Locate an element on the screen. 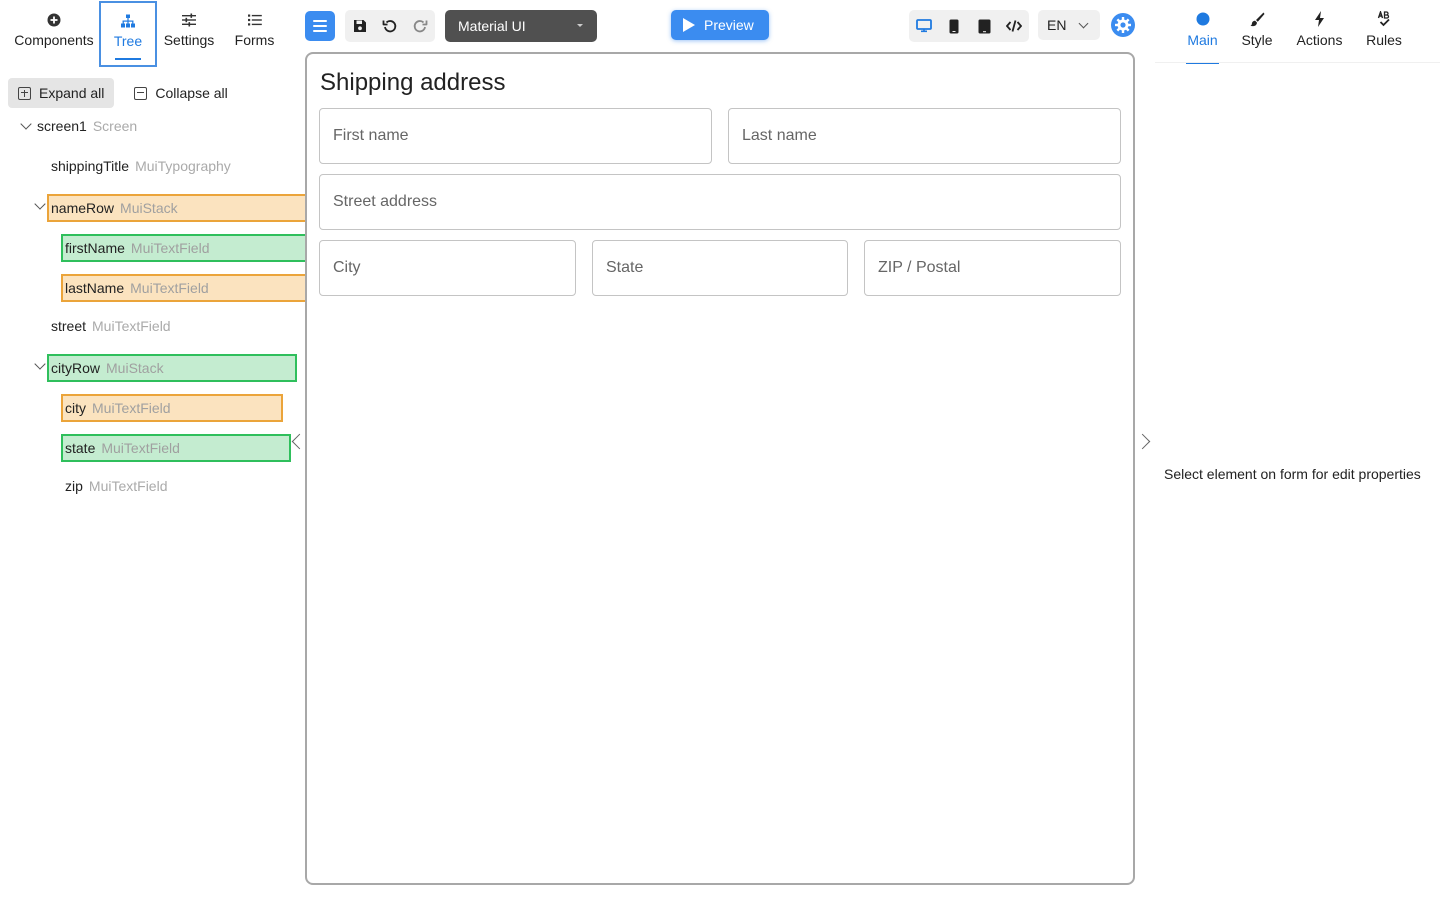 The width and height of the screenshot is (1440, 900). rules-icon is located at coordinates (1384, 19).